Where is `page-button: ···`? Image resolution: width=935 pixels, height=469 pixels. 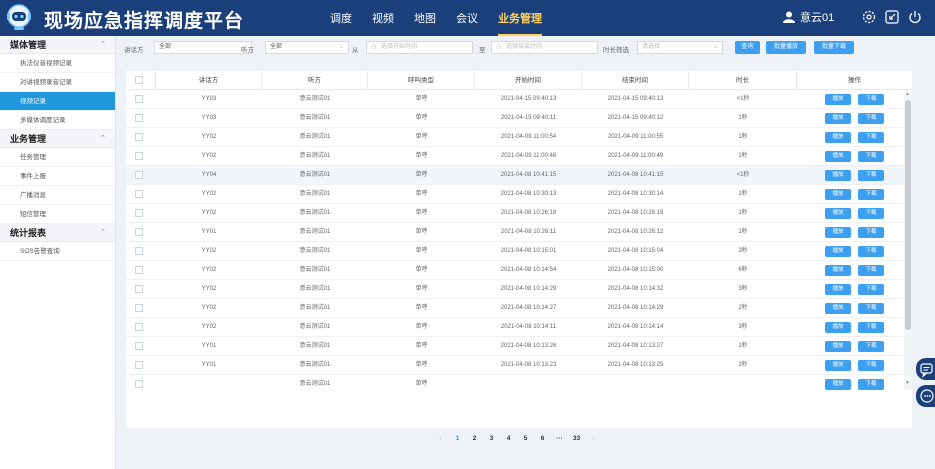 page-button: ··· is located at coordinates (559, 438).